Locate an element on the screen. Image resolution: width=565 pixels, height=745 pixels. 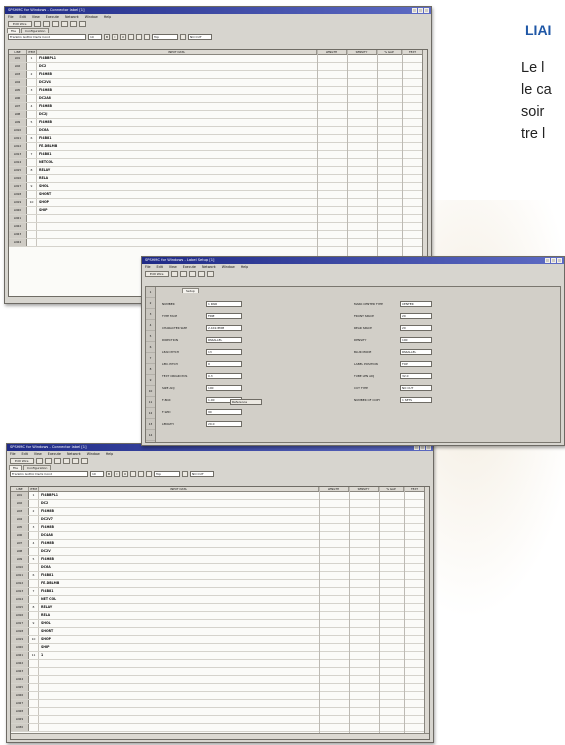
print-icon is located at coordinates (192, 274).